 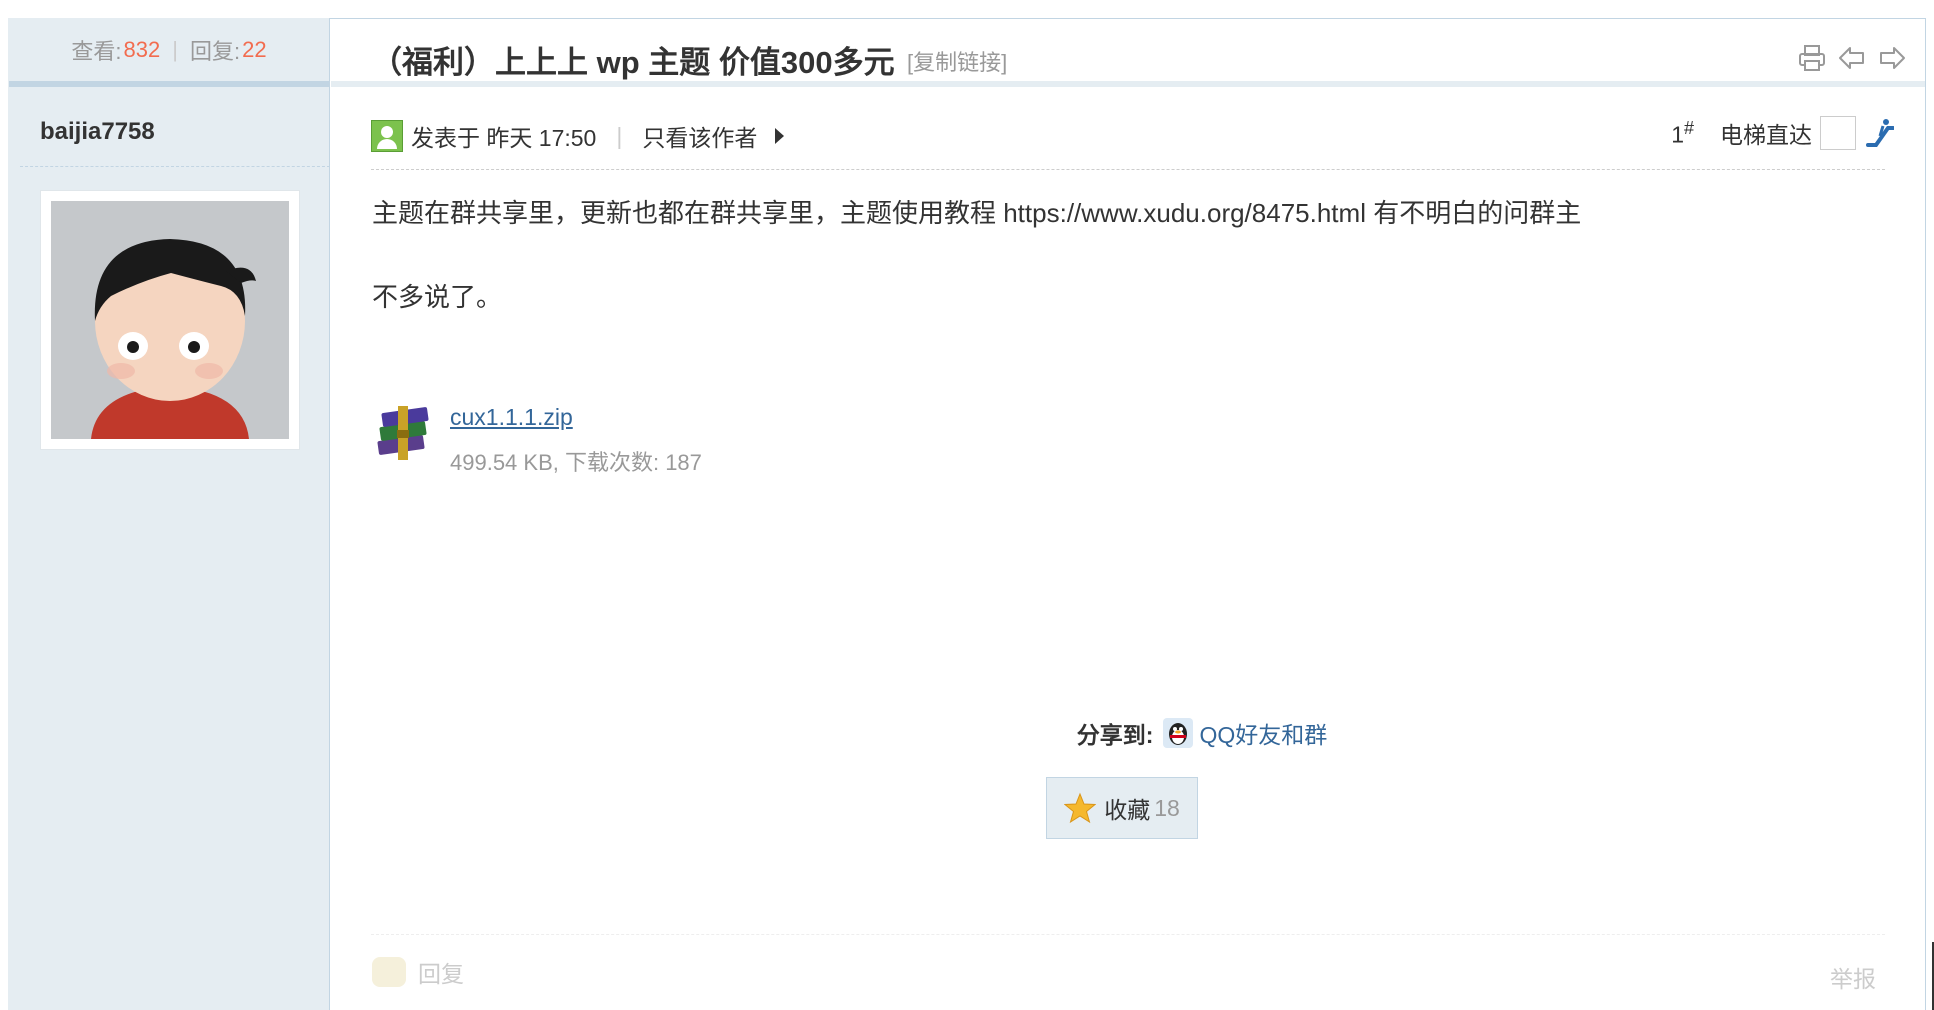 What do you see at coordinates (1853, 977) in the screenshot?
I see `report-link: 举报` at bounding box center [1853, 977].